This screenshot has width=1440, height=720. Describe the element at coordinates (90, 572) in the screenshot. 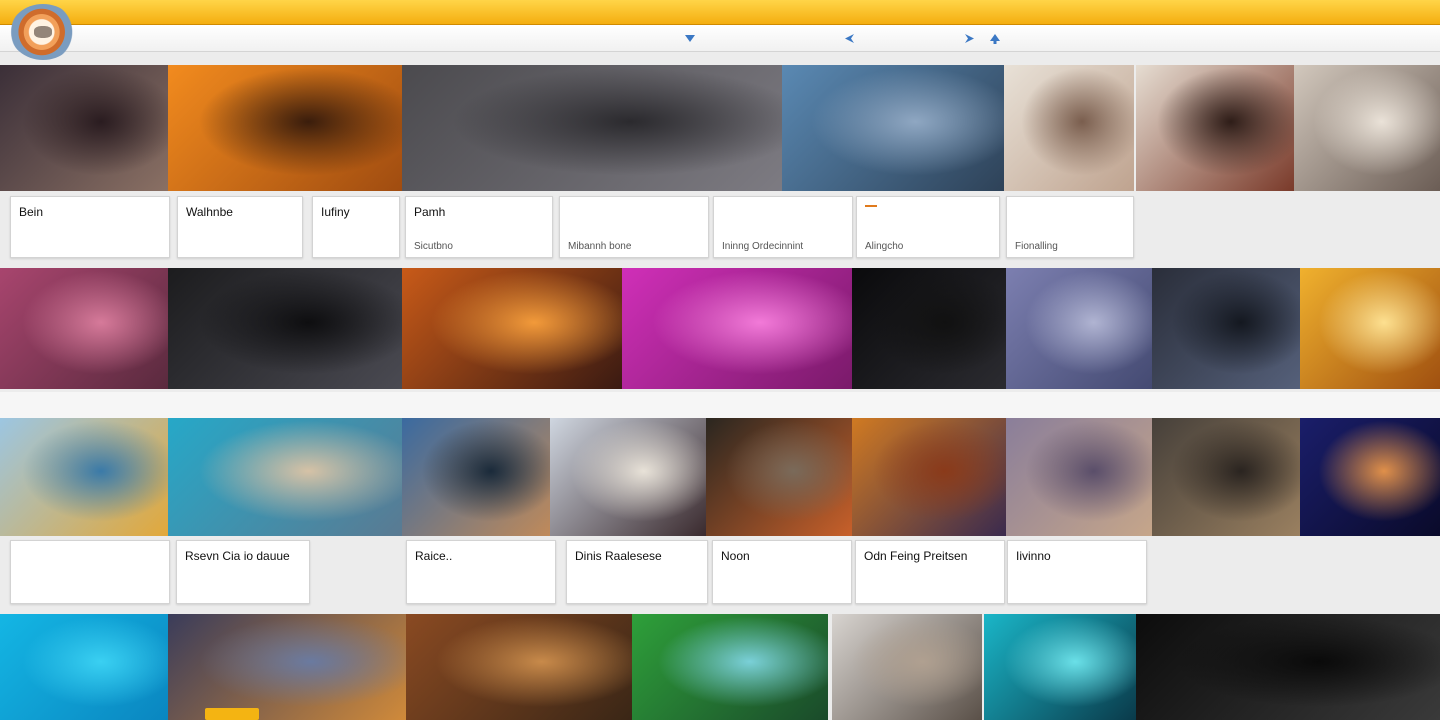

I see `info-card` at that location.